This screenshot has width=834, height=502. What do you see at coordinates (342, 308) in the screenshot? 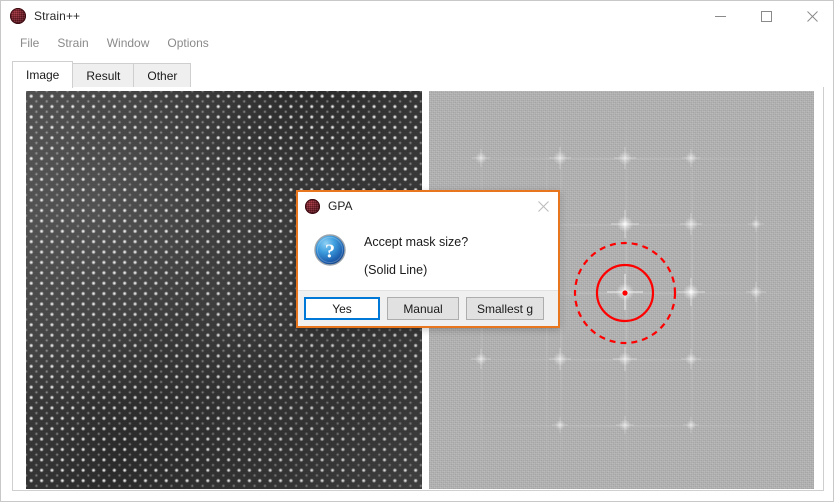
I see `yes-button: Yes` at bounding box center [342, 308].